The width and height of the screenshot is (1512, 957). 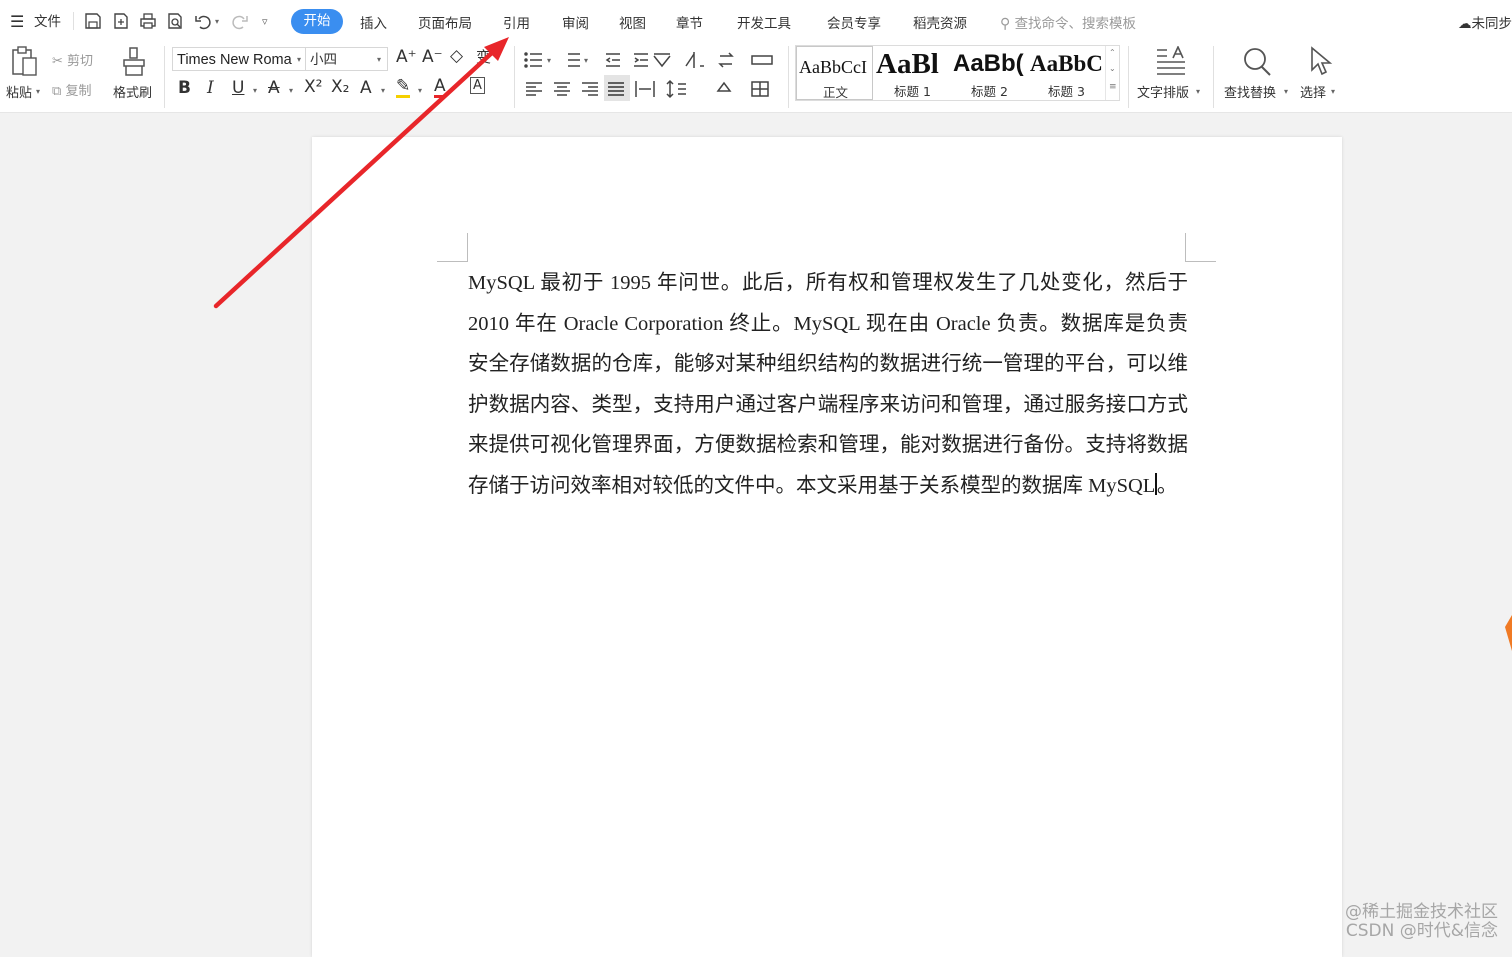 What do you see at coordinates (406, 57) in the screenshot?
I see `increase-font-icon: A⁺` at bounding box center [406, 57].